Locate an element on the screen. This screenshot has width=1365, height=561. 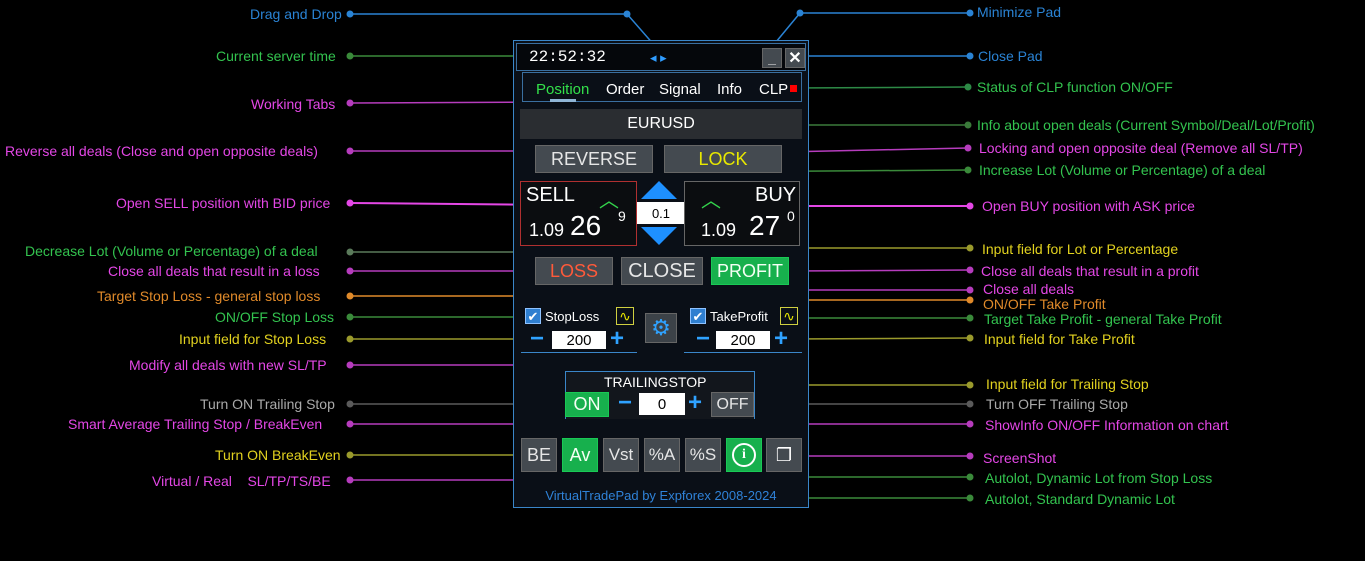
takeprofit-checkbox: ✔ is located at coordinates (698, 316).